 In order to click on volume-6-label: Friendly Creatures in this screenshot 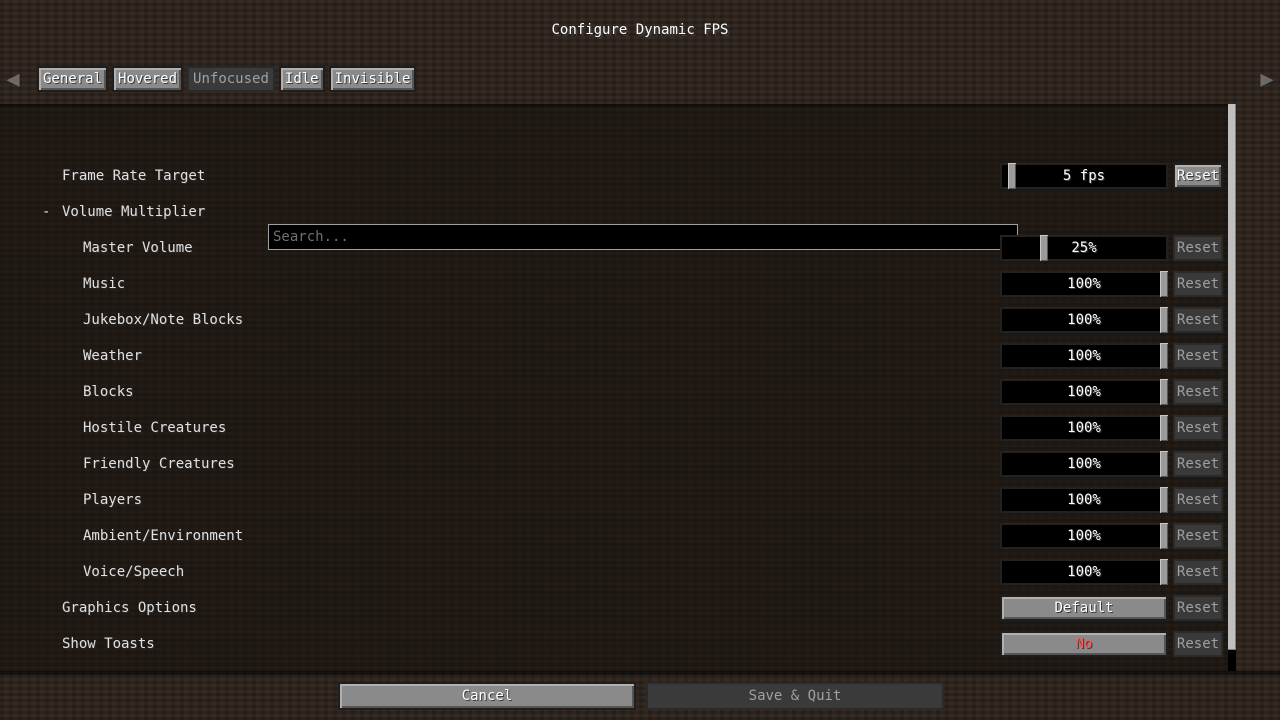, I will do `click(159, 464)`.